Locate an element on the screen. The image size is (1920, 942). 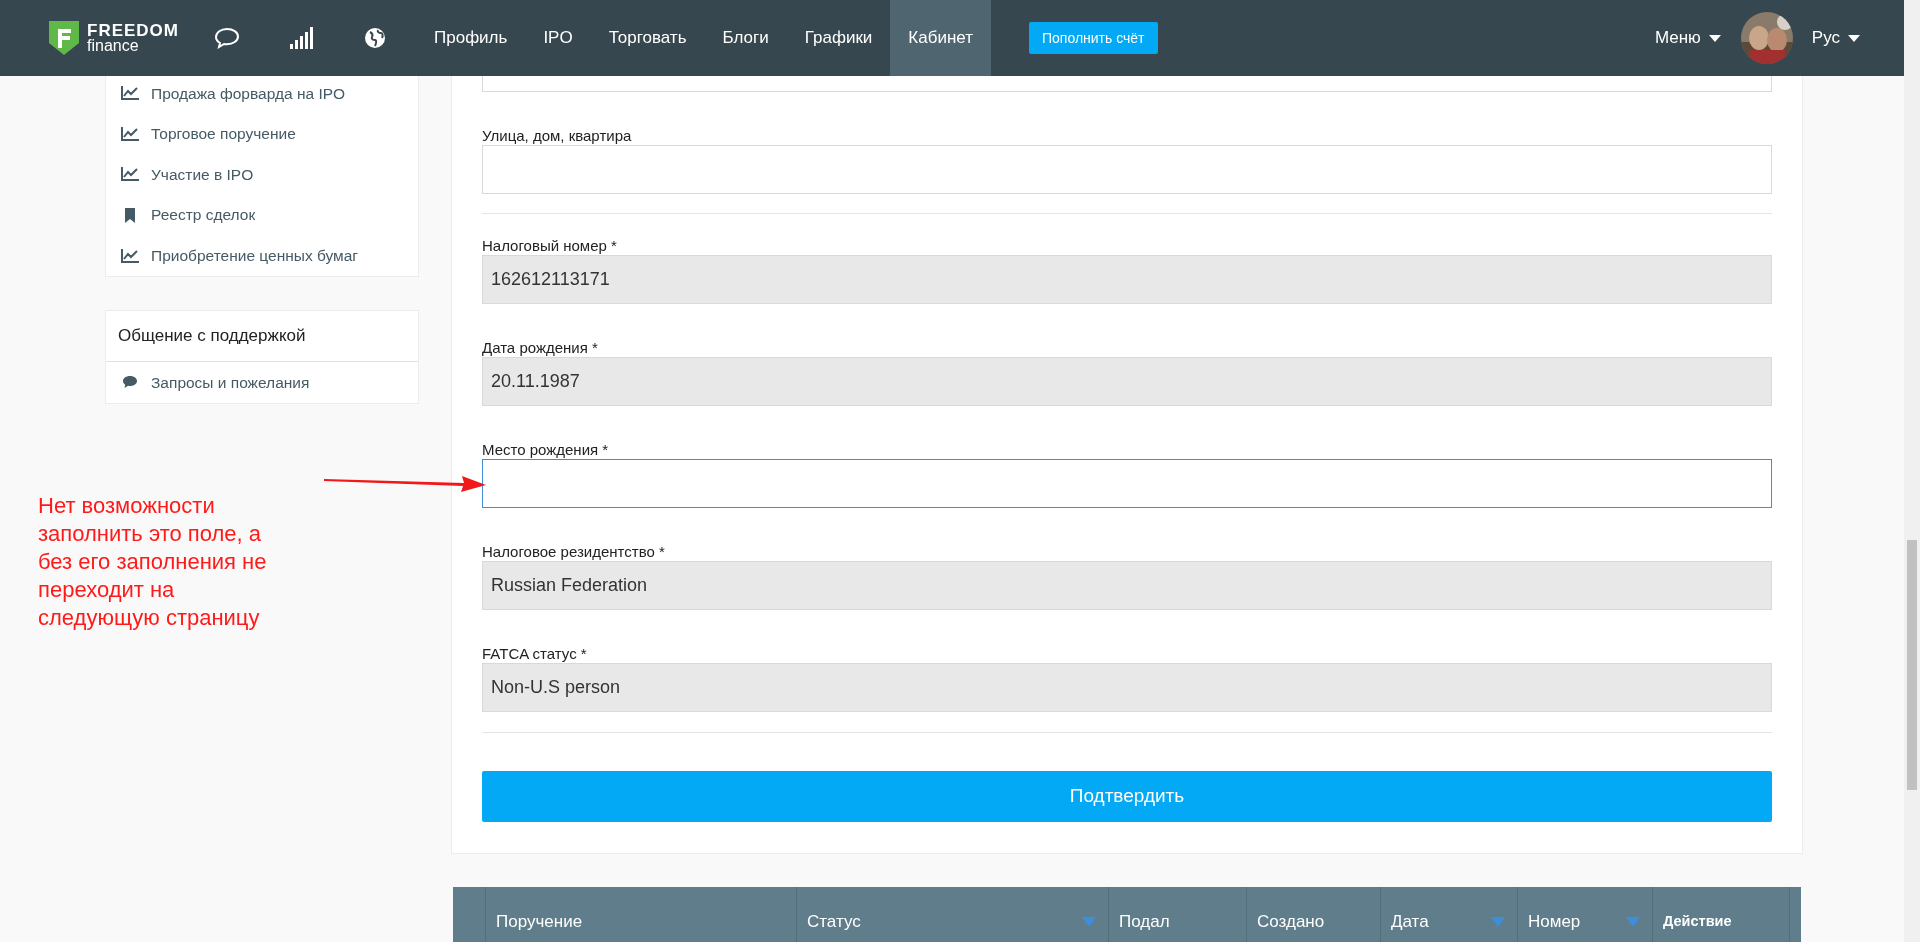
scrollbar-thumb is located at coordinates (1912, 665).